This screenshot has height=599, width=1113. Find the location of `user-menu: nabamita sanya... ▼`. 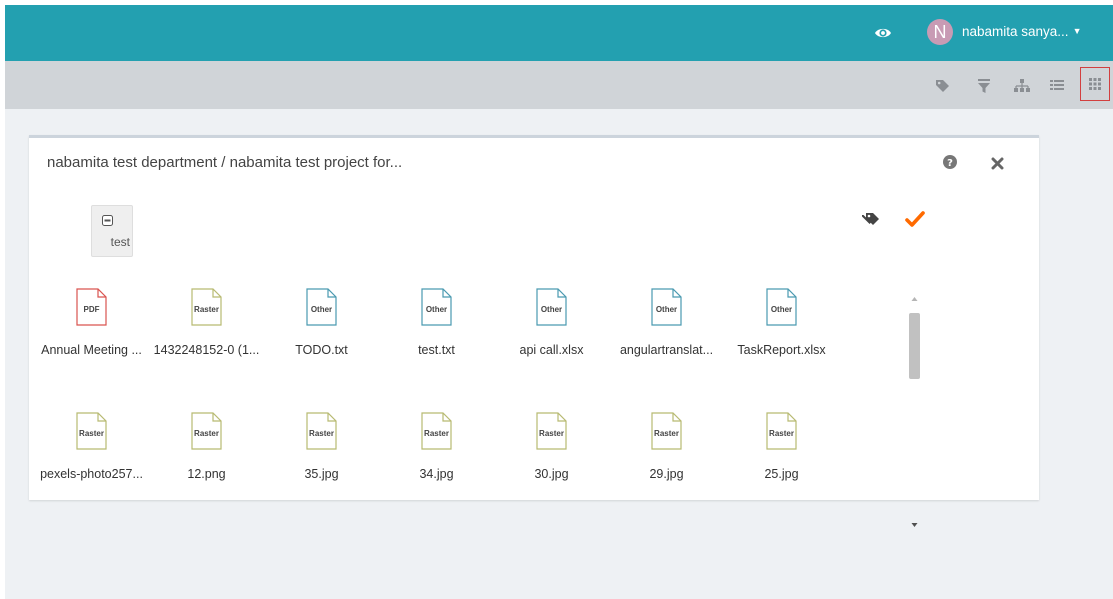

user-menu: nabamita sanya... ▼ is located at coordinates (1022, 31).